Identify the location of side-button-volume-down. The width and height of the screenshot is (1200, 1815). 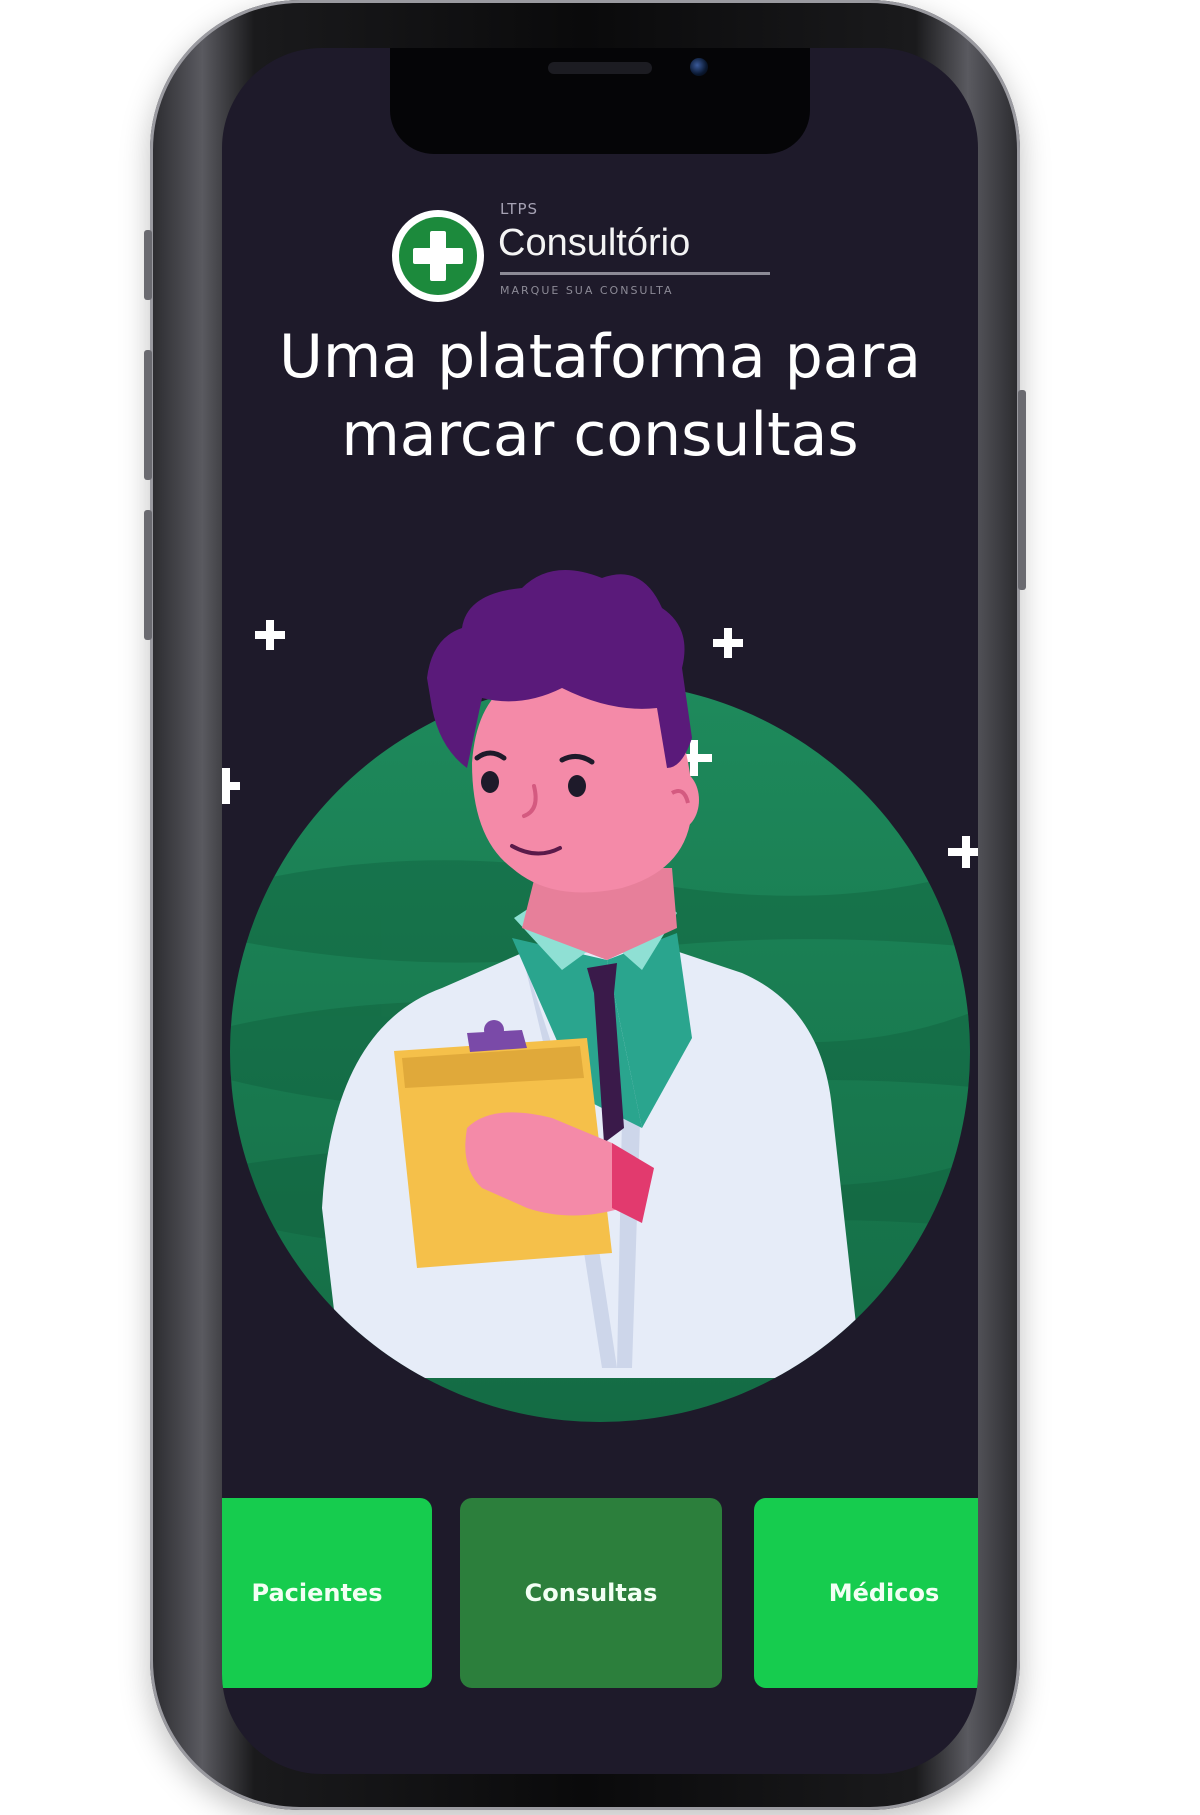
(148, 575).